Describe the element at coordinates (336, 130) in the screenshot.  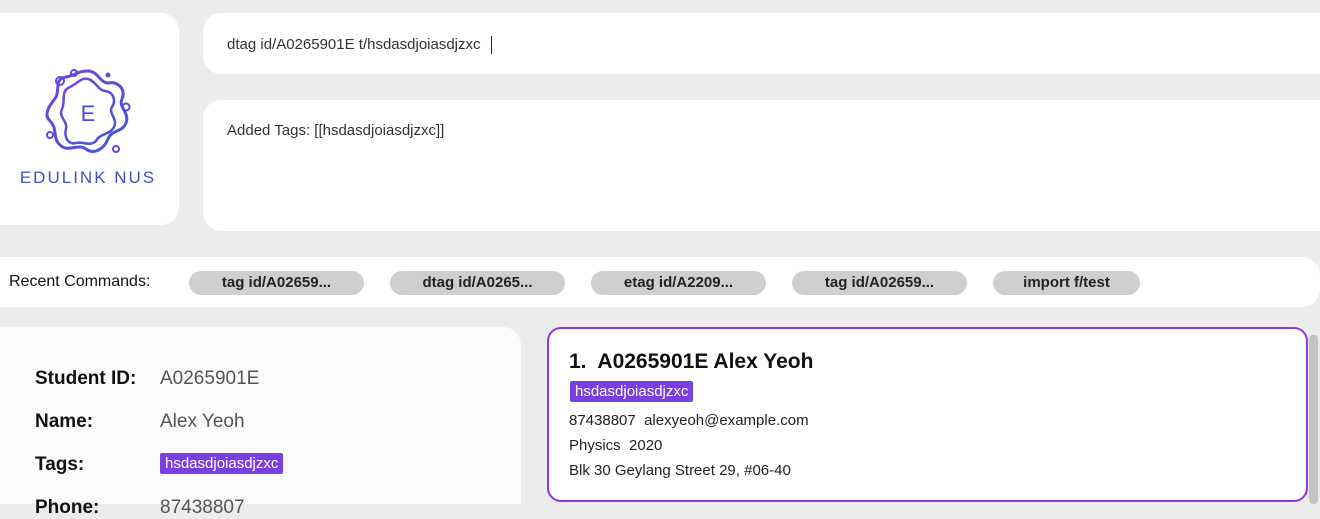
I see `result-message: Added Tags: [[hsdasdjoiasdjzxc]]` at that location.